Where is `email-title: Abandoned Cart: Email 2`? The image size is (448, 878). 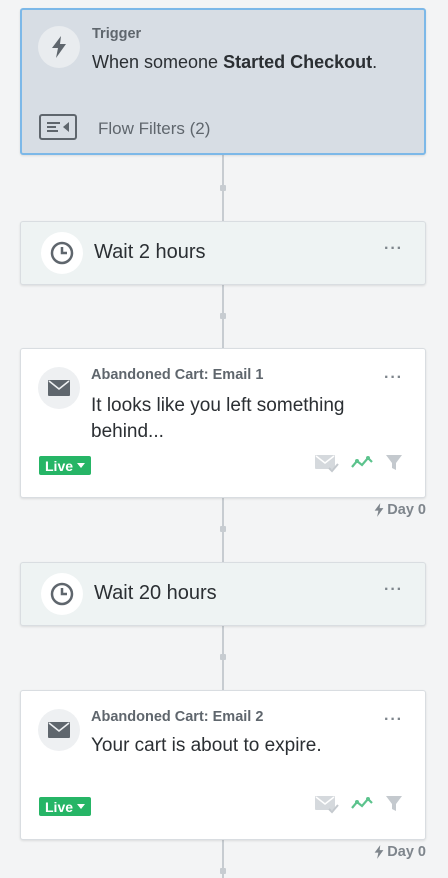
email-title: Abandoned Cart: Email 2 is located at coordinates (177, 717).